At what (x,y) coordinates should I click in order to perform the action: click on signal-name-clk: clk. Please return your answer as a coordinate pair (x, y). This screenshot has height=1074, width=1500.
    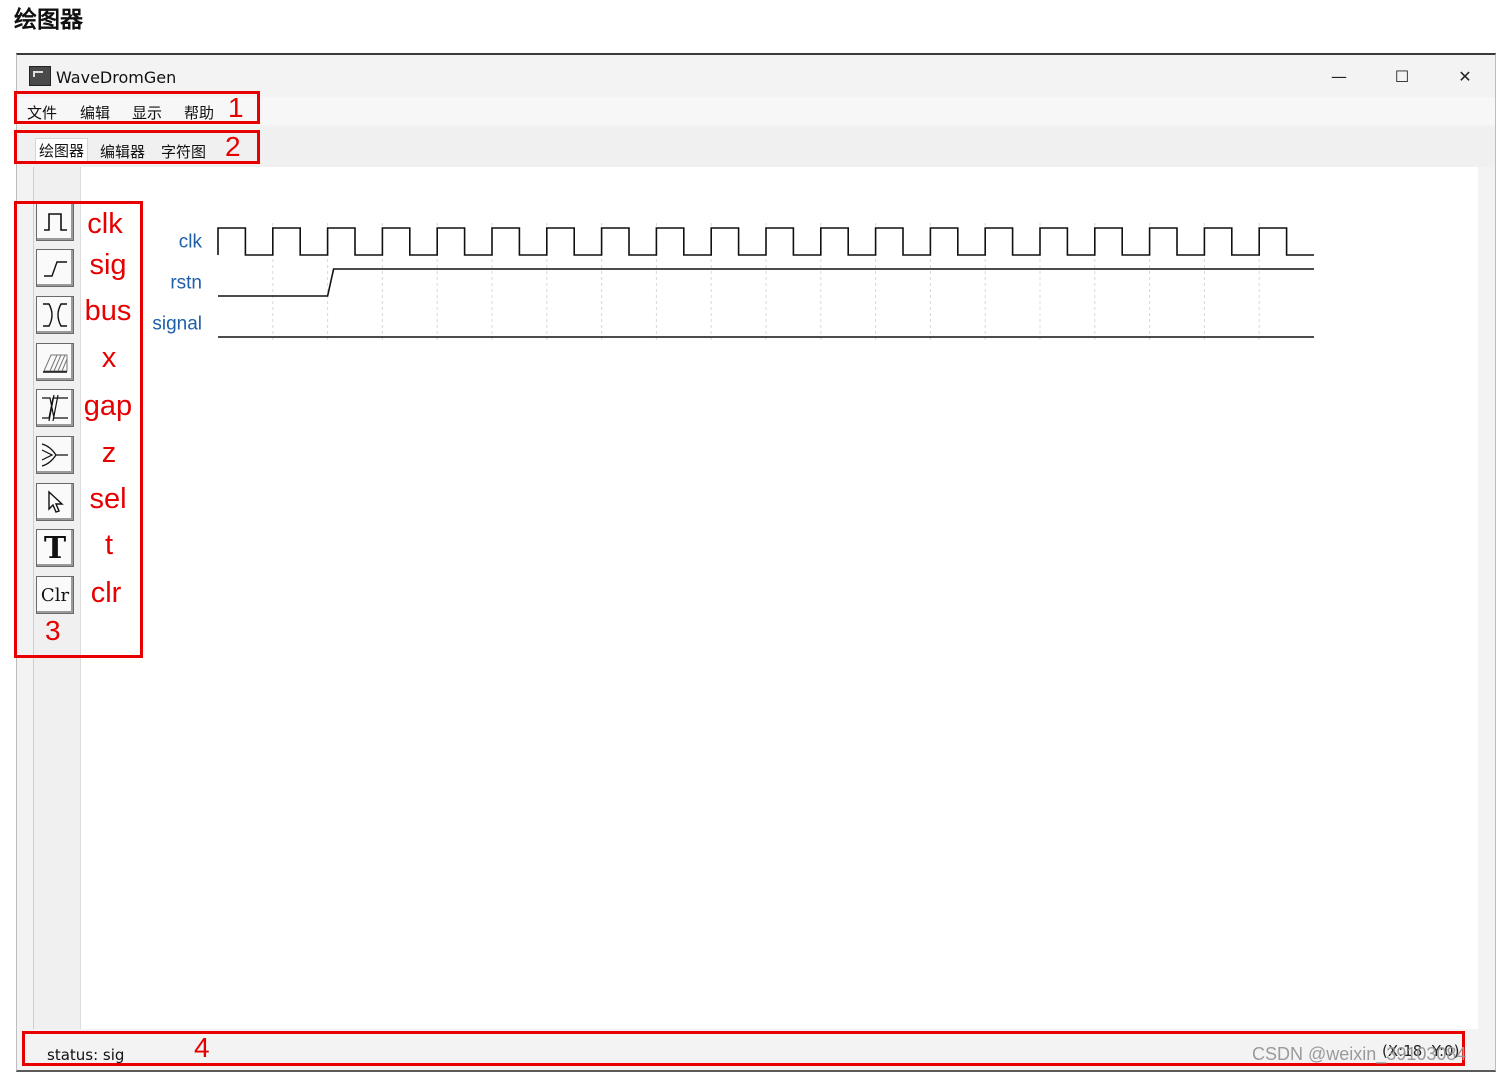
    Looking at the image, I should click on (191, 242).